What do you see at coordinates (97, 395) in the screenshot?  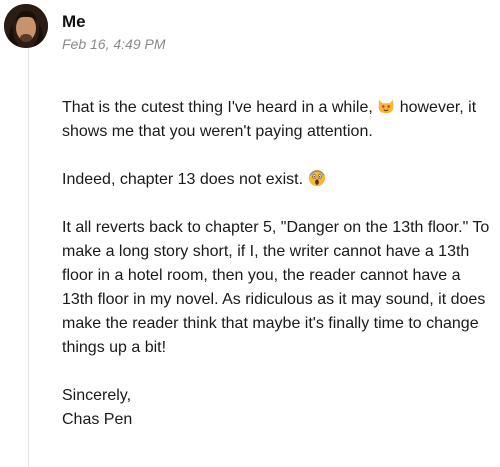 I see `signoff: Sincerely,` at bounding box center [97, 395].